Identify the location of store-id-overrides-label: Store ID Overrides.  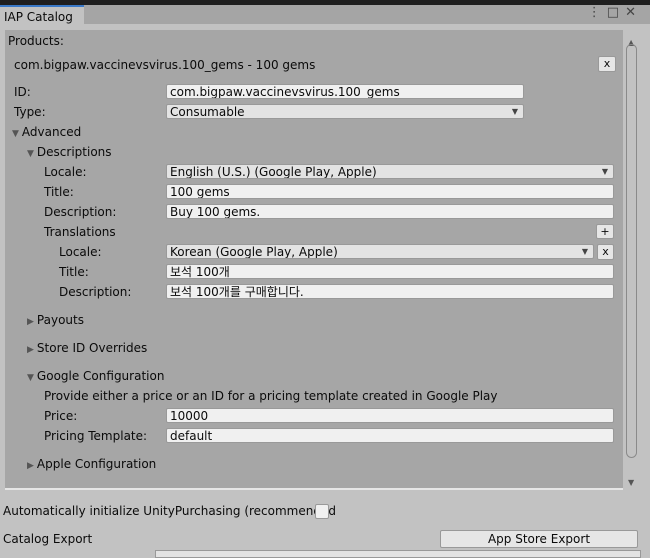
(92, 348).